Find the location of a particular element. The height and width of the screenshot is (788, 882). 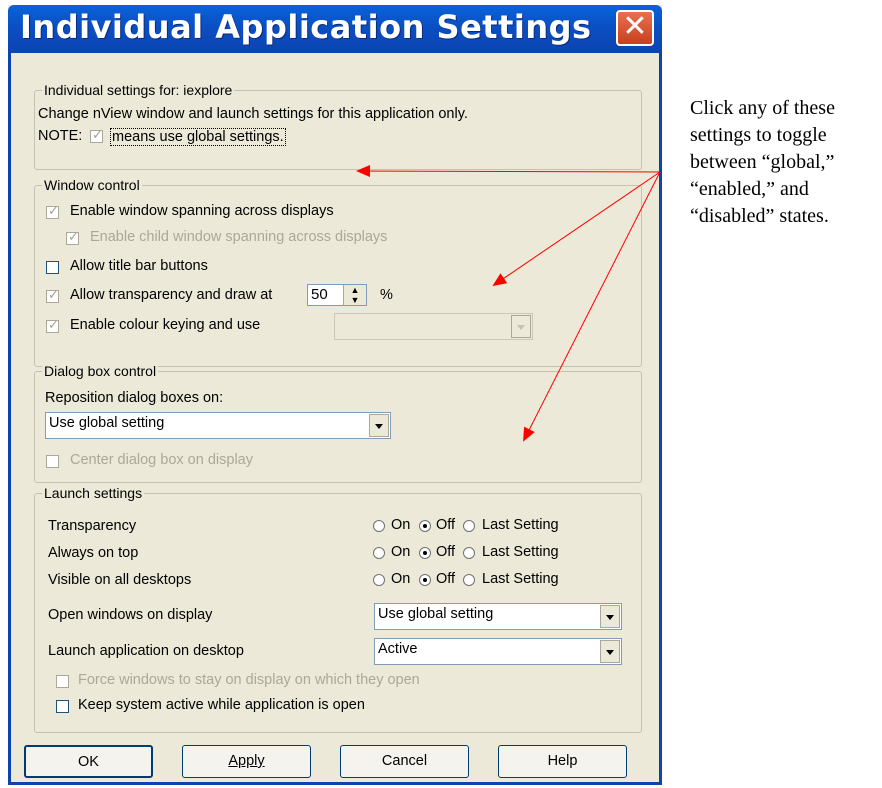

annotation-arrows is located at coordinates (508, 303).